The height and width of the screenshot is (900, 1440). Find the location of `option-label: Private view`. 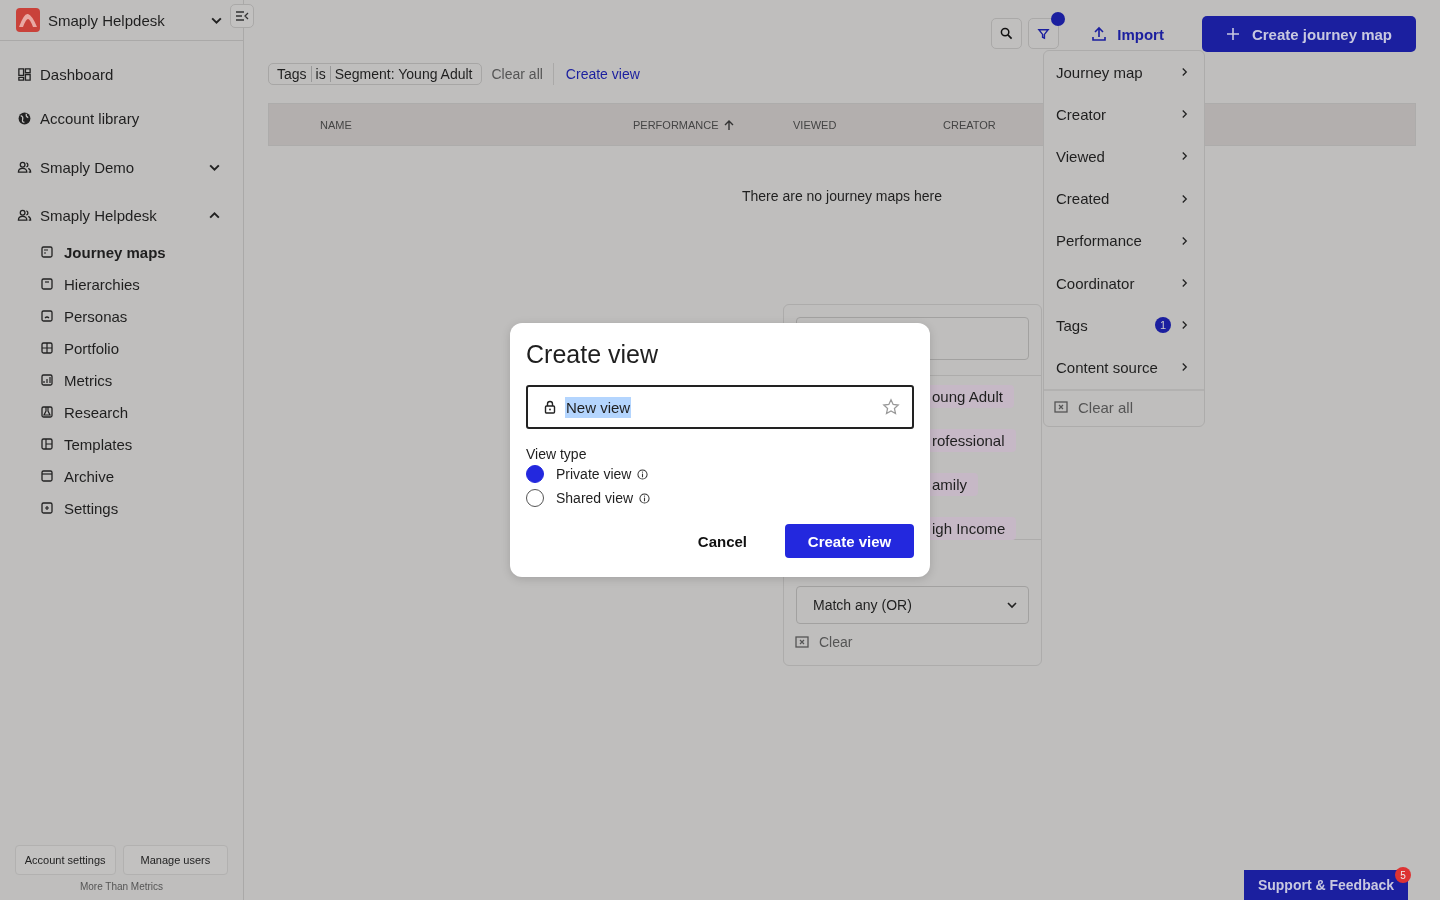

option-label: Private view is located at coordinates (594, 474).